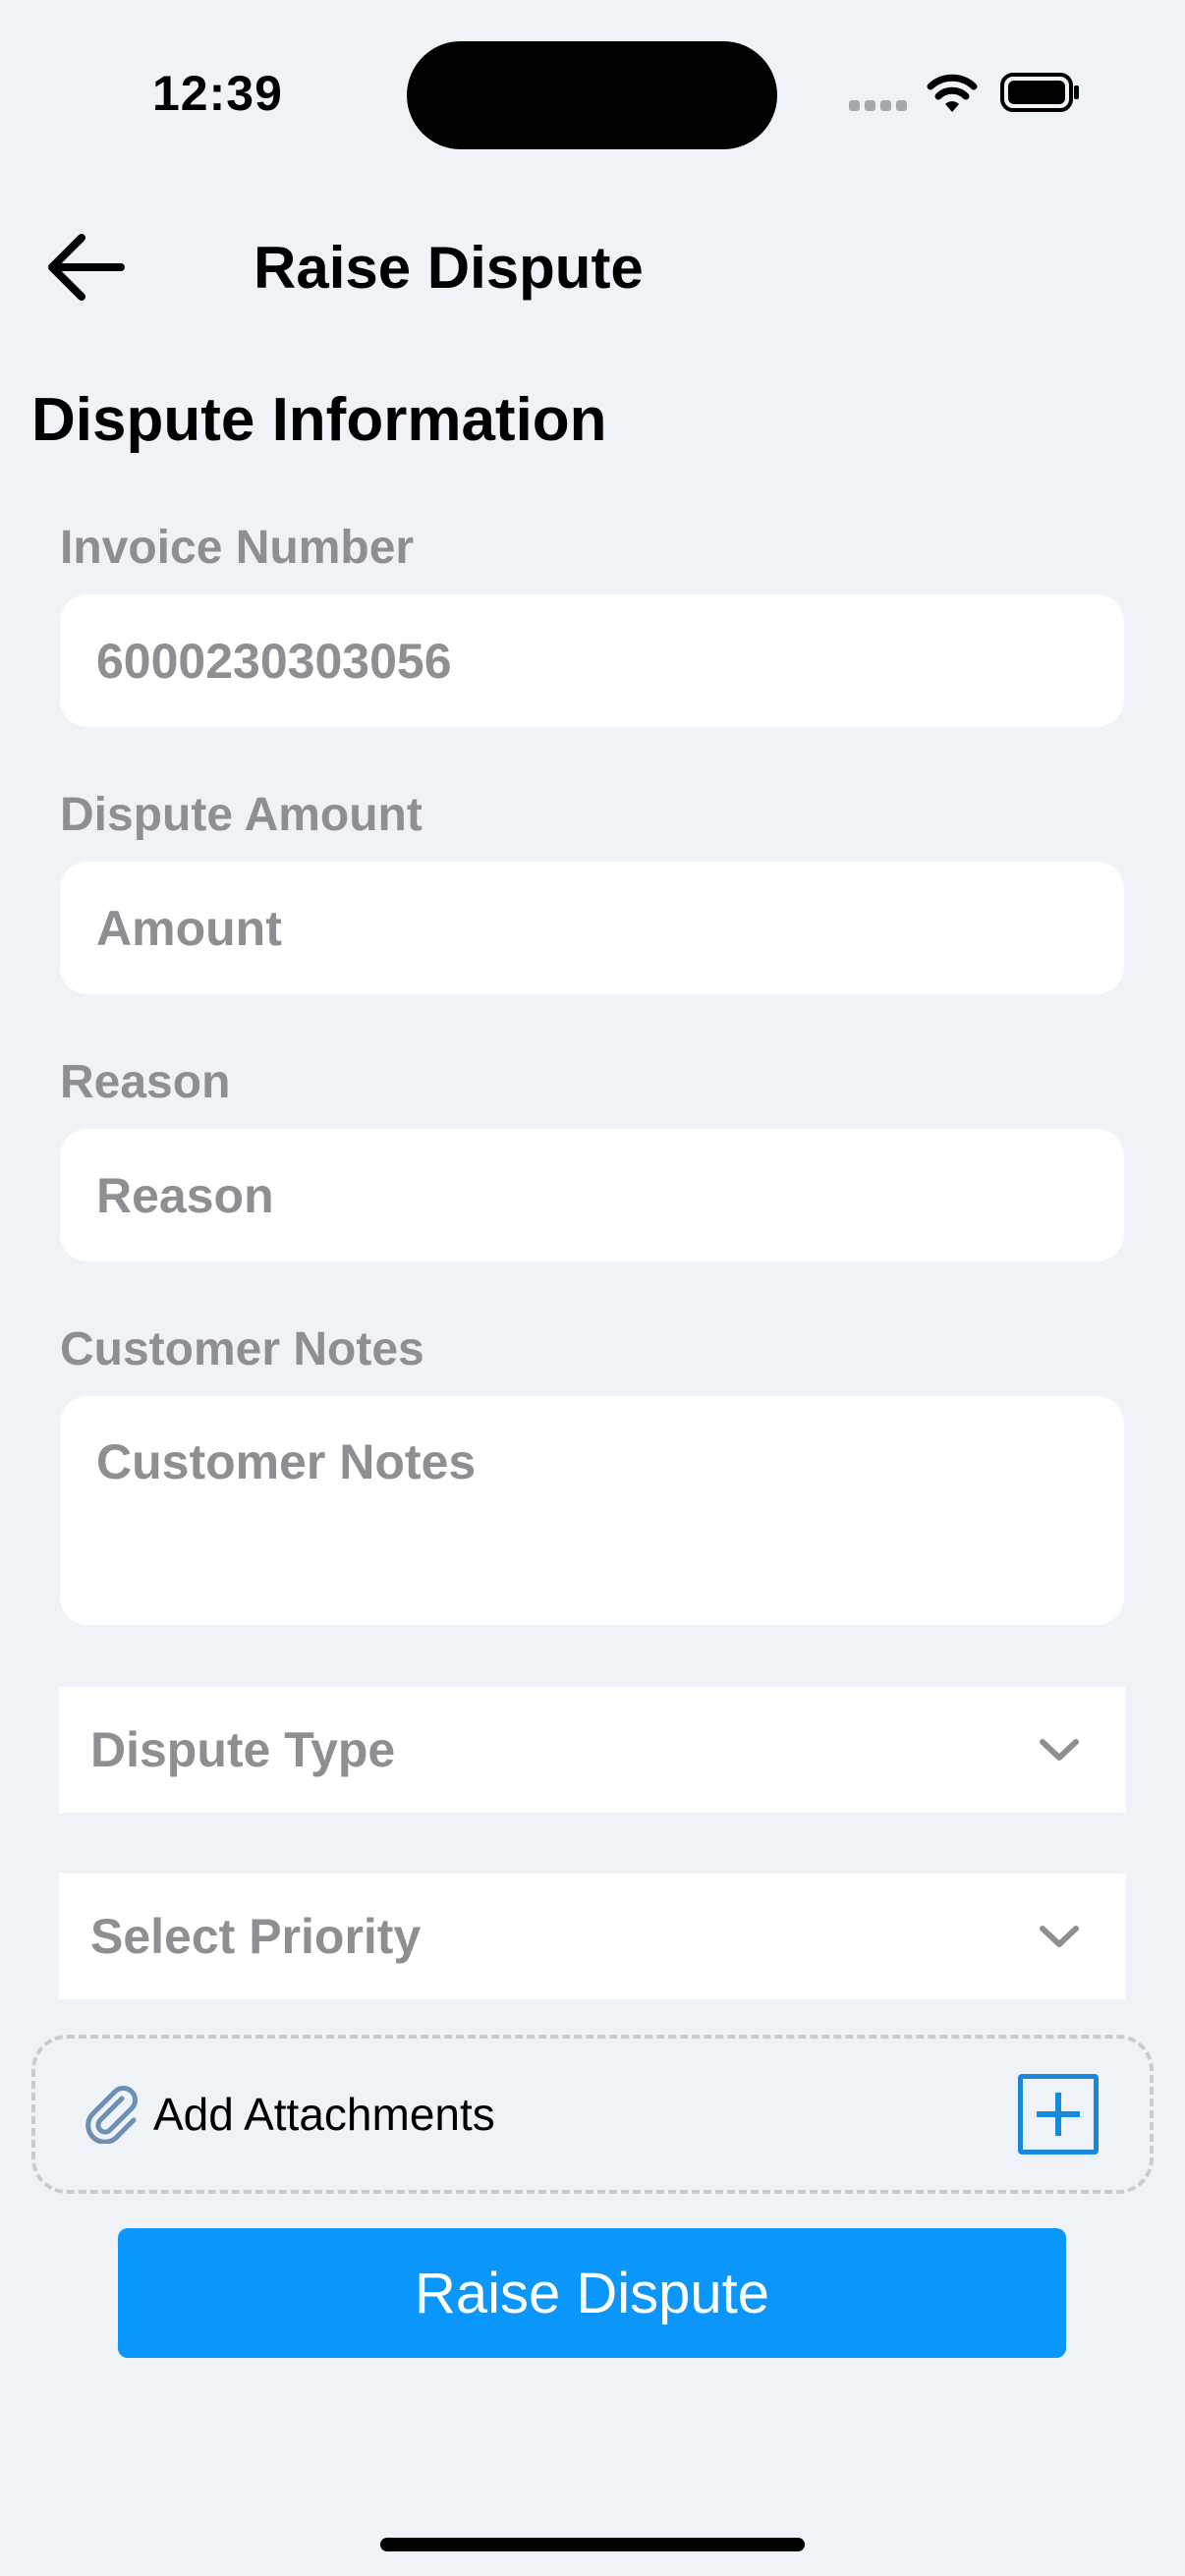 The image size is (1185, 2576). I want to click on reason-placeholder: Reason, so click(185, 1195).